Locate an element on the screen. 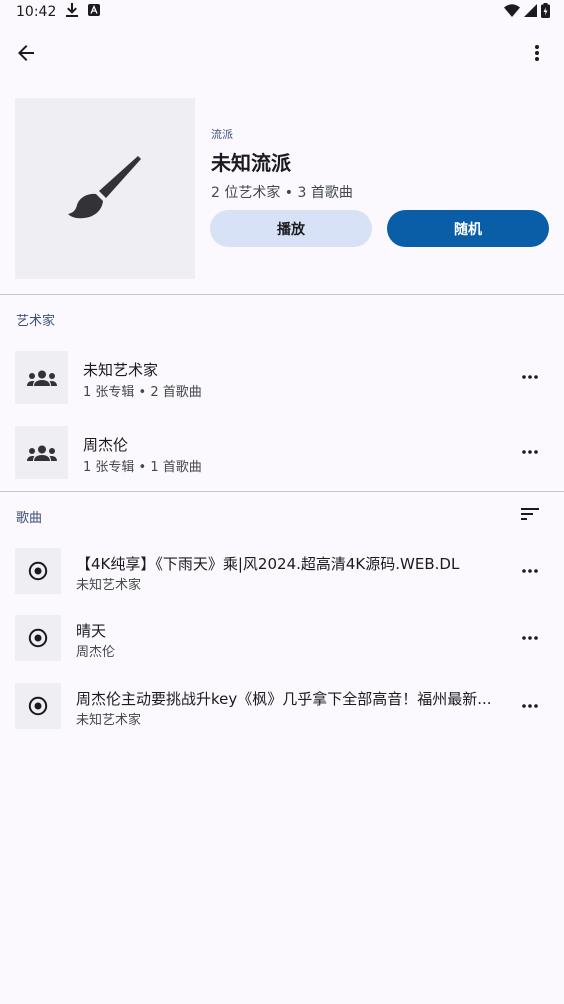  overflow-menu-button is located at coordinates (537, 53).